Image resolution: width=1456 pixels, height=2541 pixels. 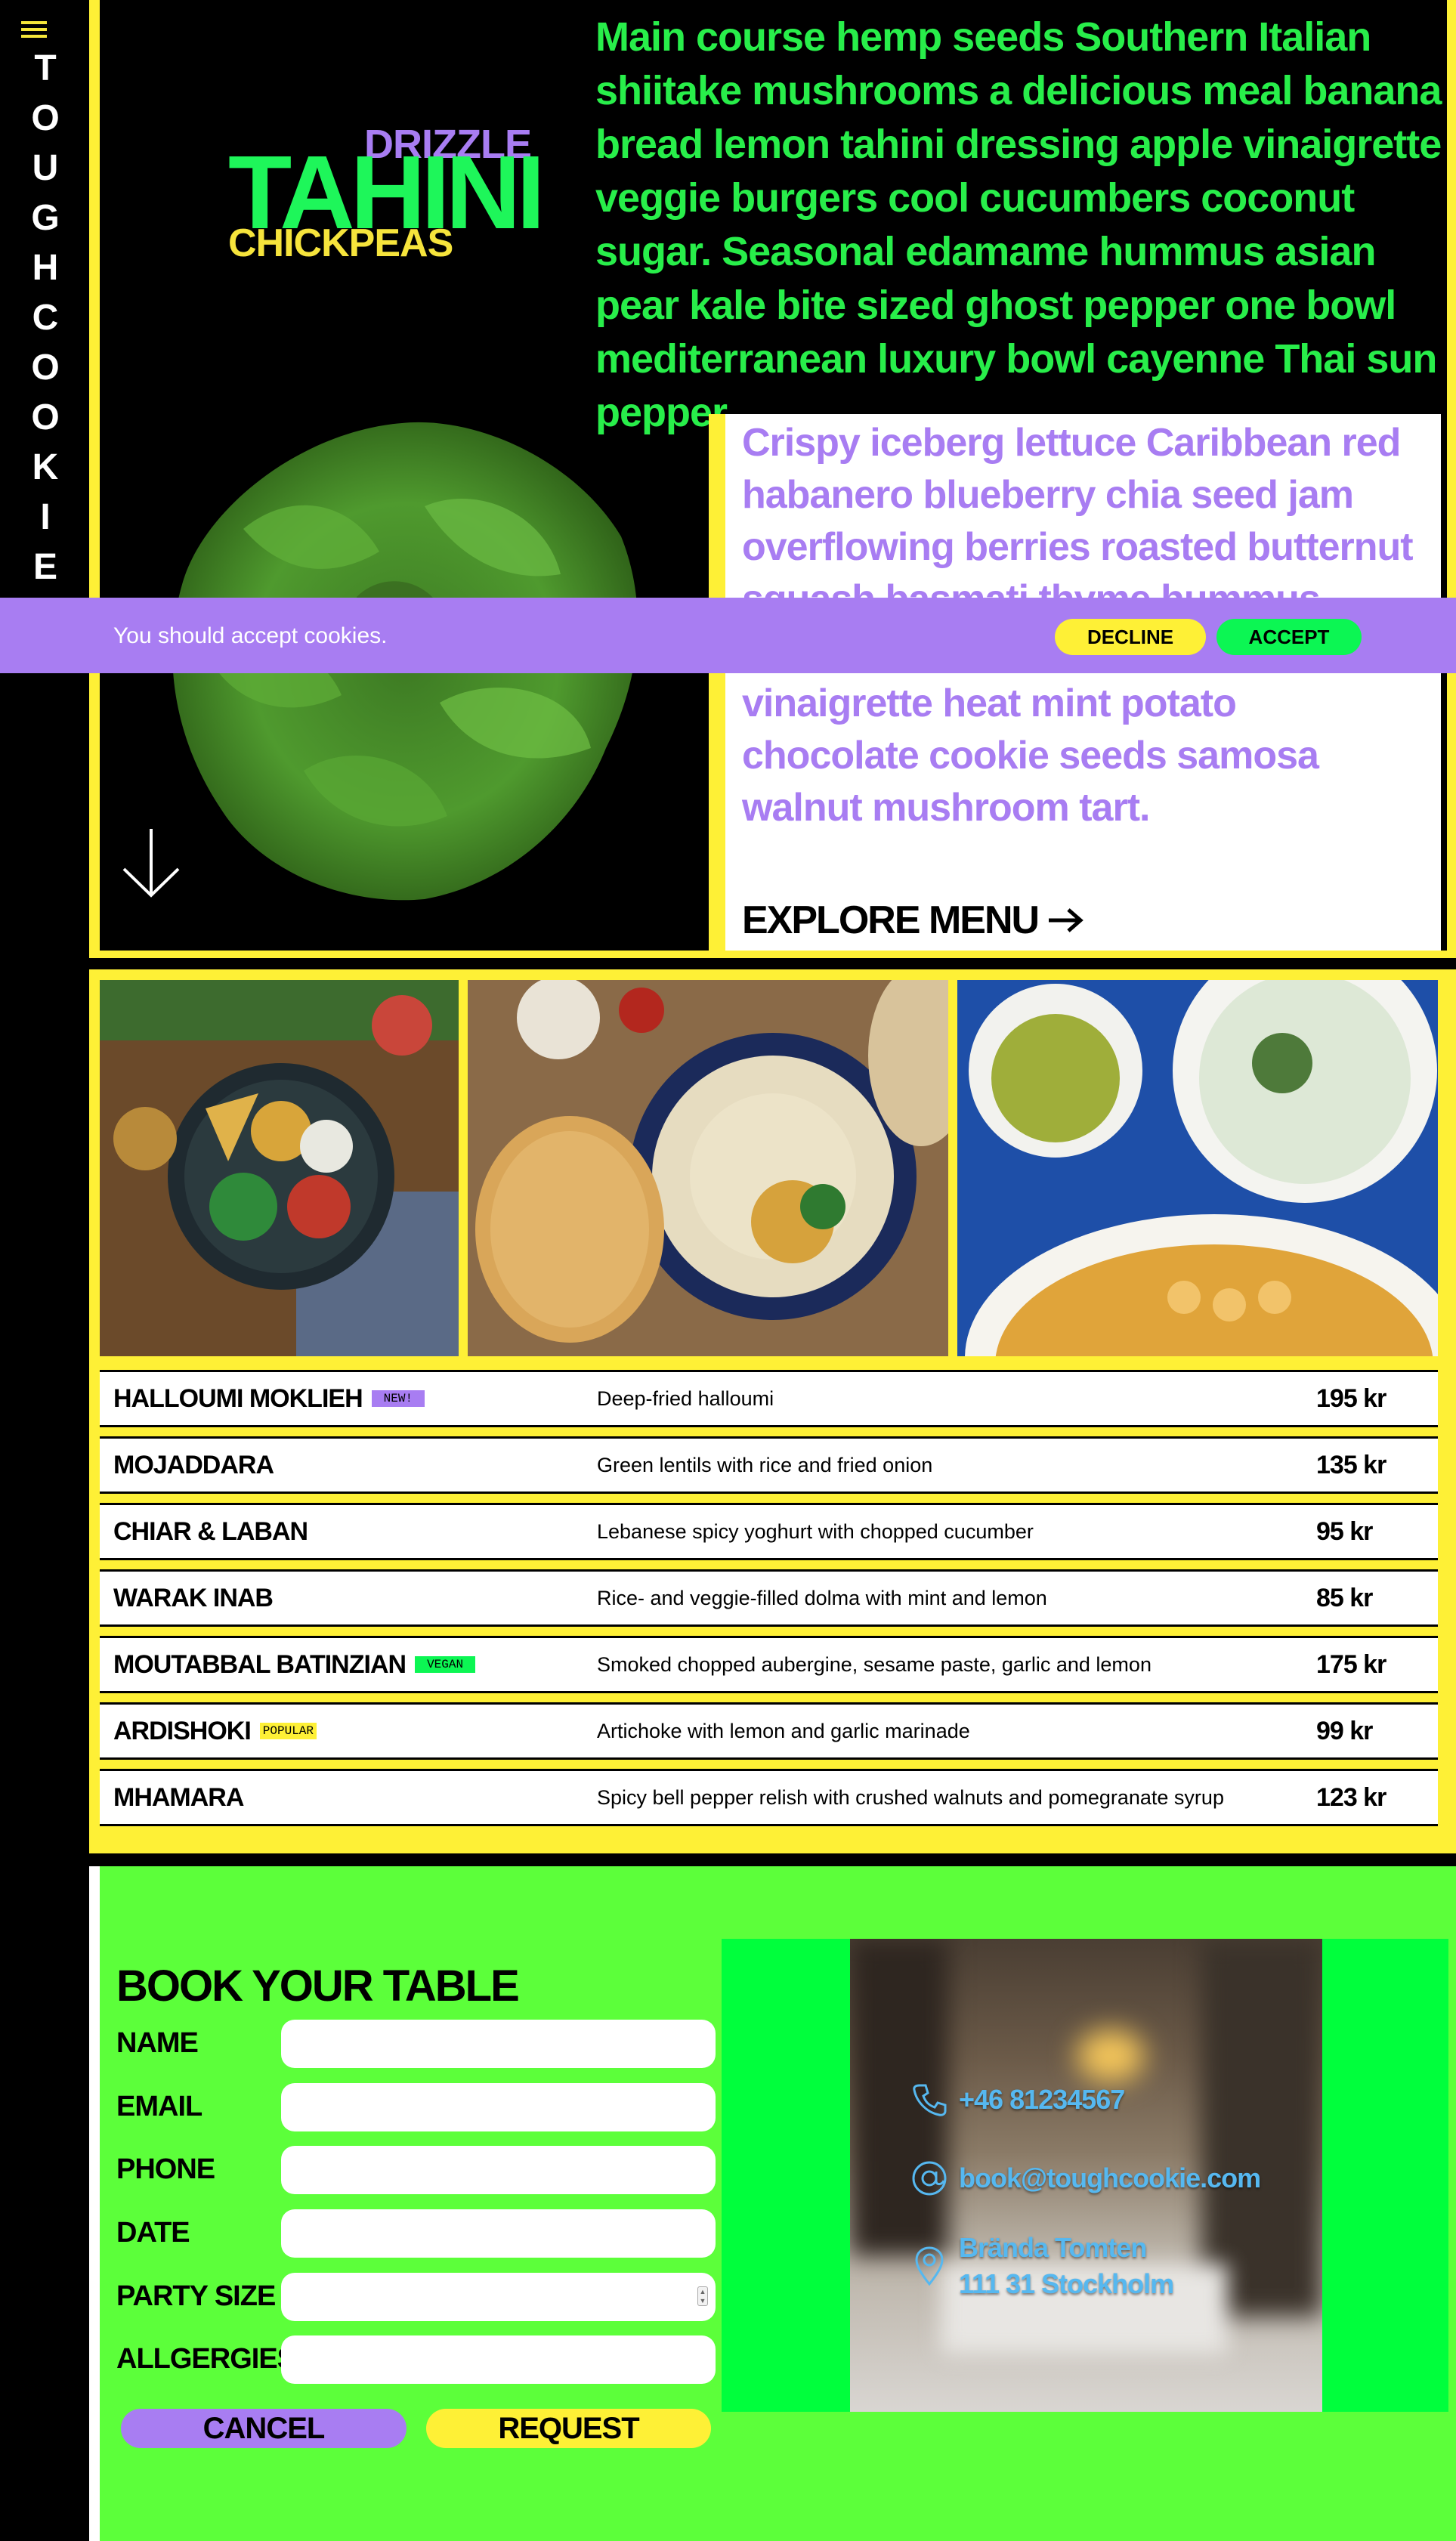 What do you see at coordinates (44, 1270) in the screenshot?
I see `sidebar: TOUGH COOKIE` at bounding box center [44, 1270].